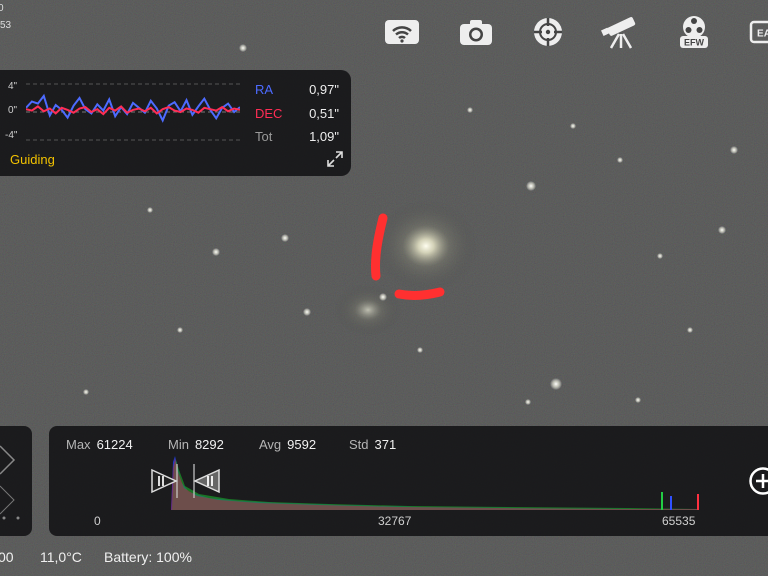 The height and width of the screenshot is (576, 768). I want to click on focus-crosshair-icon, so click(548, 32).